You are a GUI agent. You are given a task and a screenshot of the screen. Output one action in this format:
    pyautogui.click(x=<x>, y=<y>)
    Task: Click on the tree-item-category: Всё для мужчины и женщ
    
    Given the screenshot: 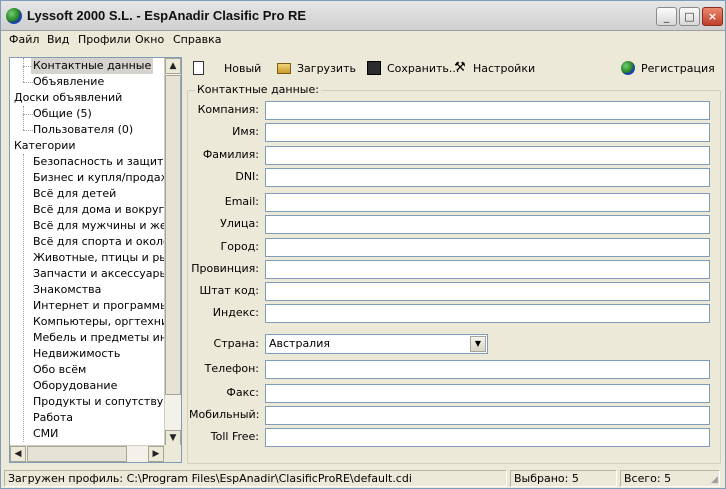 What is the action you would take?
    pyautogui.click(x=98, y=226)
    